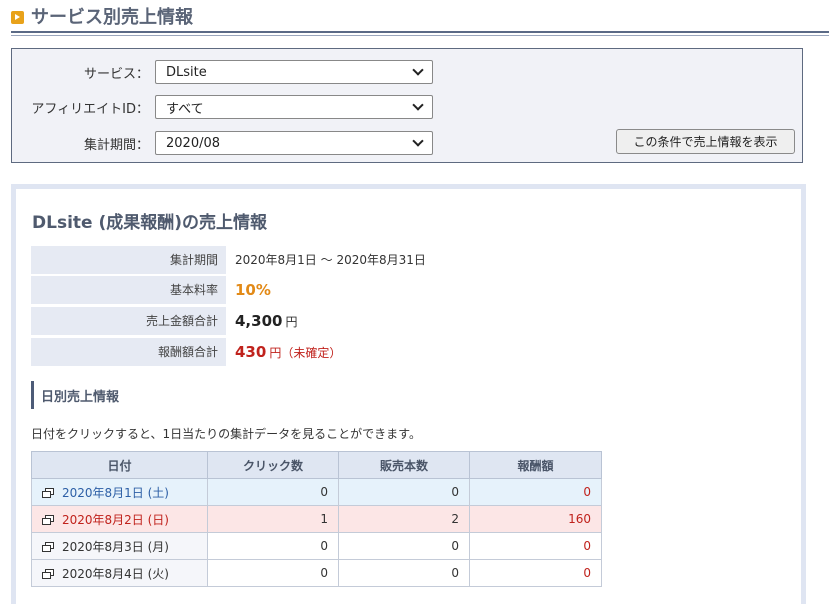 This screenshot has height=604, width=829. Describe the element at coordinates (420, 35) in the screenshot. I see `title-divider-thin` at that location.